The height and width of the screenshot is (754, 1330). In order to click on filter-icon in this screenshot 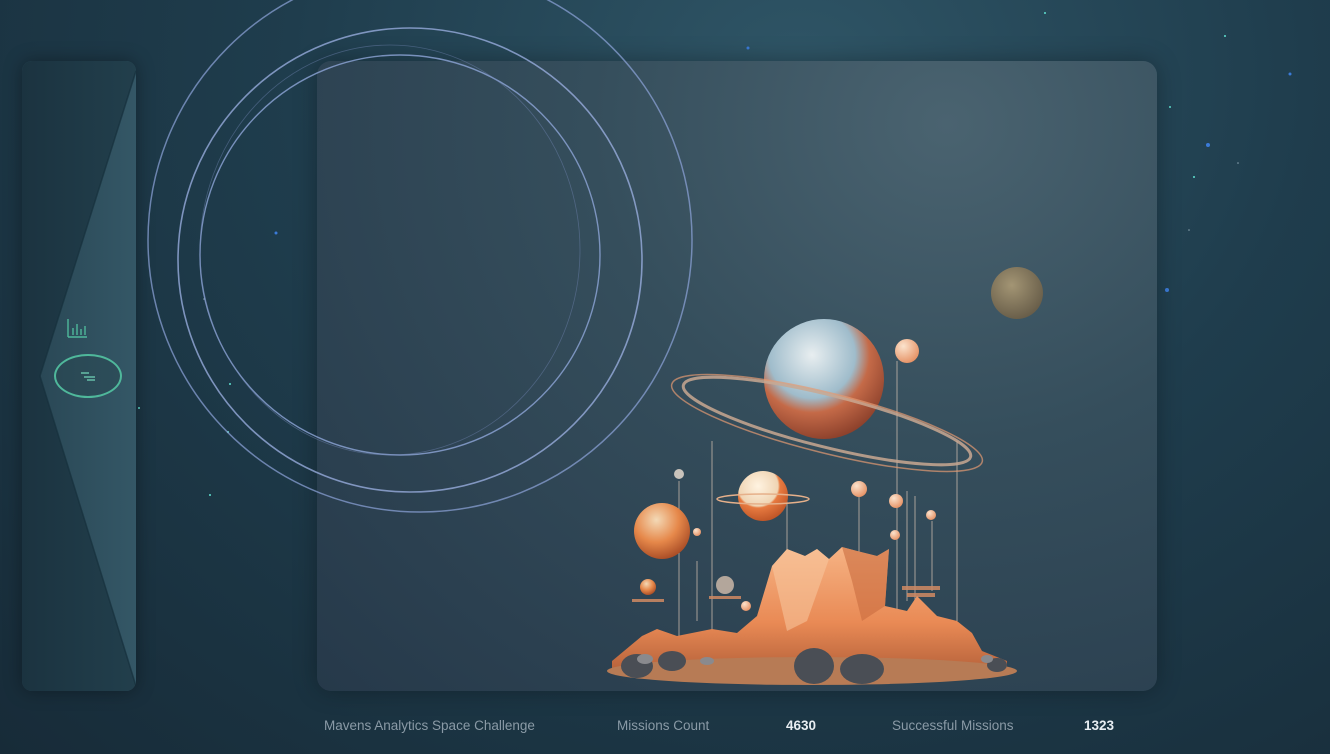, I will do `click(88, 376)`.